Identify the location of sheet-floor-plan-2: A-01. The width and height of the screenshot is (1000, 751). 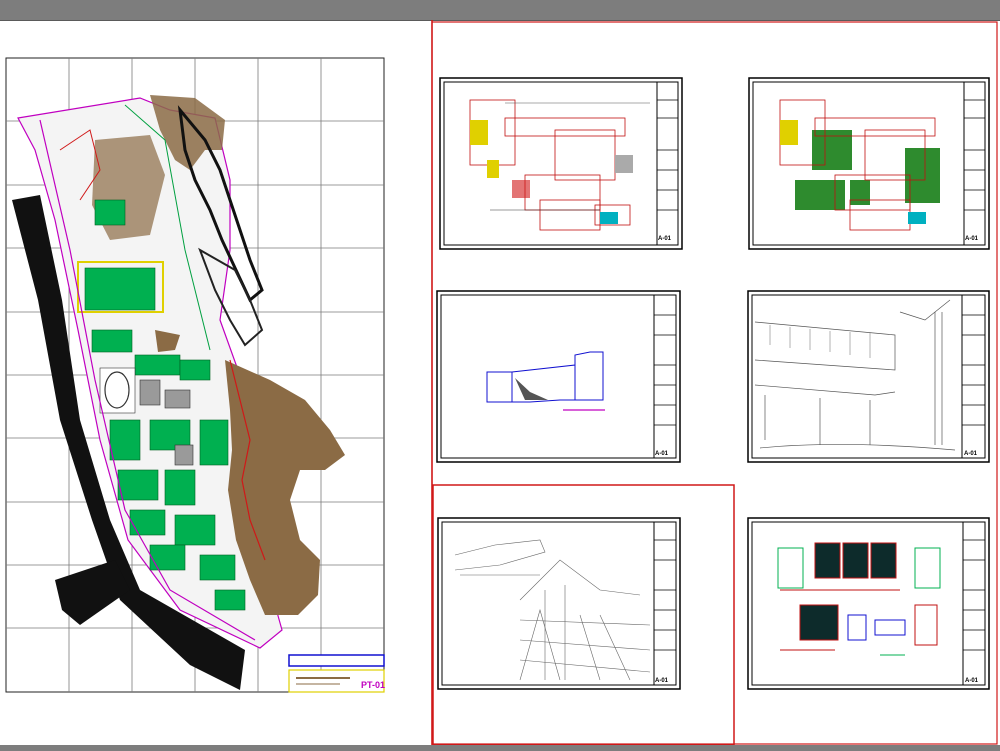
(869, 163).